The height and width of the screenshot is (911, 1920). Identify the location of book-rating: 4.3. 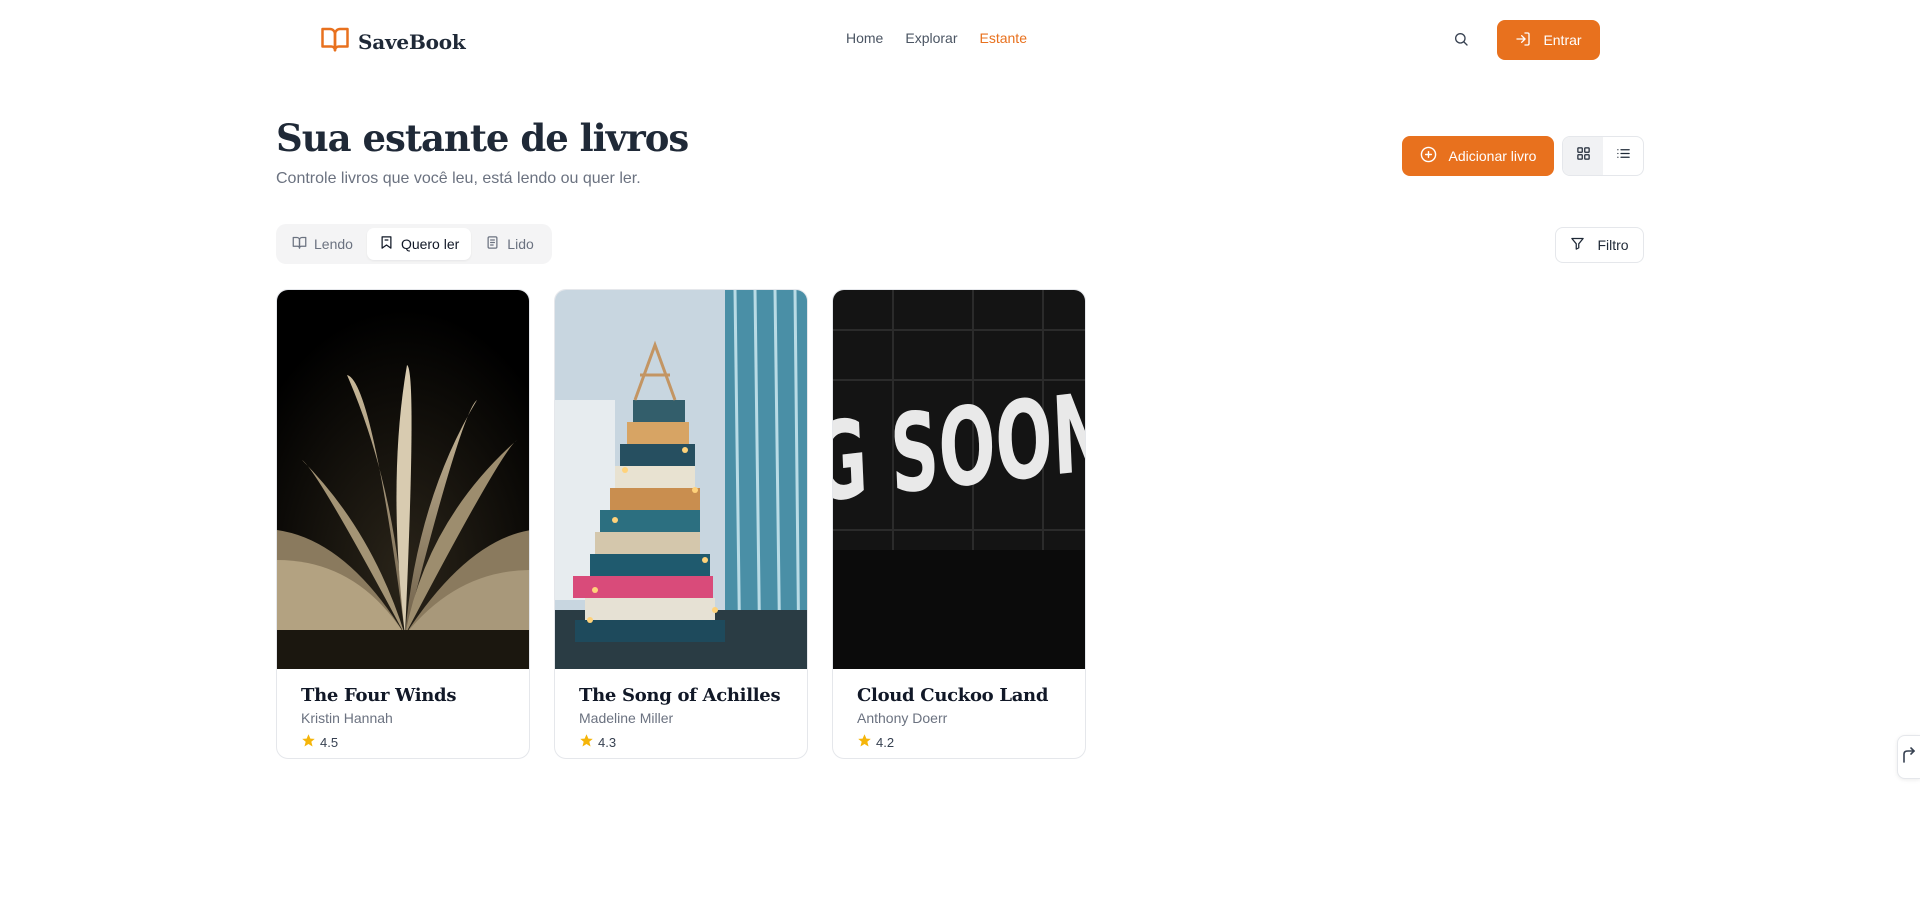
(687, 742).